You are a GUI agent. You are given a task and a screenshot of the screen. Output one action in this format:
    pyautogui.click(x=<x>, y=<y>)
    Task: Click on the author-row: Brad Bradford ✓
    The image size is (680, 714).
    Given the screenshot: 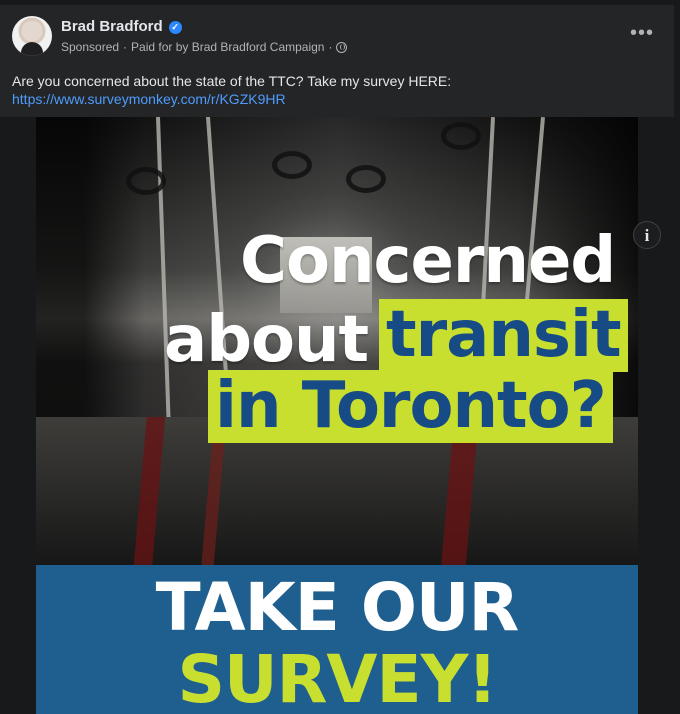 What is the action you would take?
    pyautogui.click(x=121, y=27)
    